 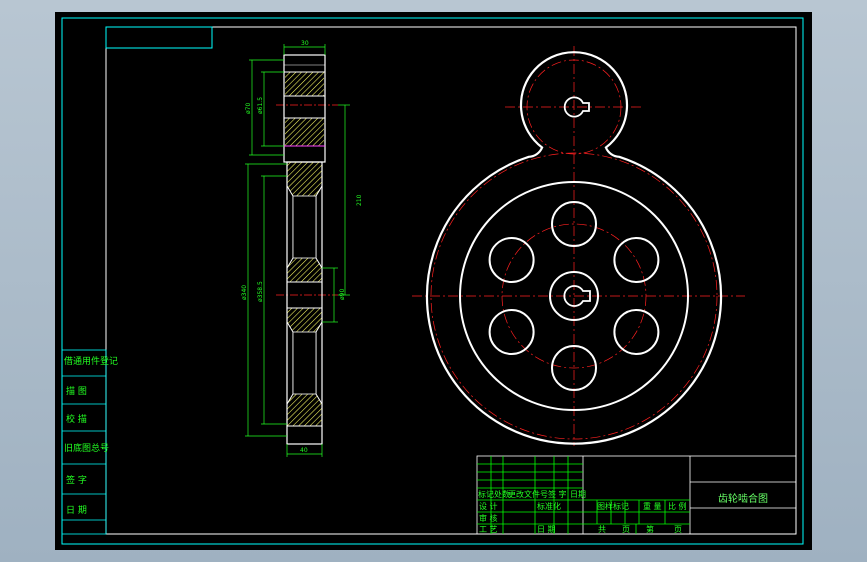 I want to click on side-panel-row-4: 旧底图总号, so click(x=86, y=448).